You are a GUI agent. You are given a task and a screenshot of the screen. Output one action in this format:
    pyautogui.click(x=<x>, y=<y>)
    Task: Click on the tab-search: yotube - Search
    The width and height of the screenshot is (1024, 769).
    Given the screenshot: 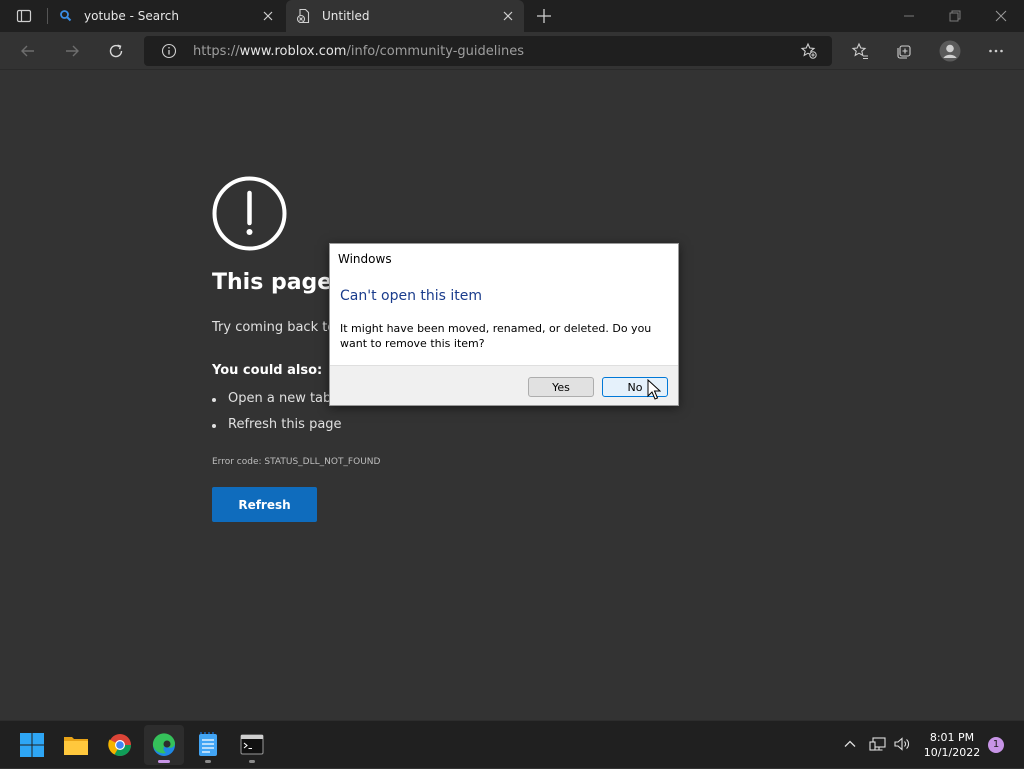 What is the action you would take?
    pyautogui.click(x=166, y=16)
    